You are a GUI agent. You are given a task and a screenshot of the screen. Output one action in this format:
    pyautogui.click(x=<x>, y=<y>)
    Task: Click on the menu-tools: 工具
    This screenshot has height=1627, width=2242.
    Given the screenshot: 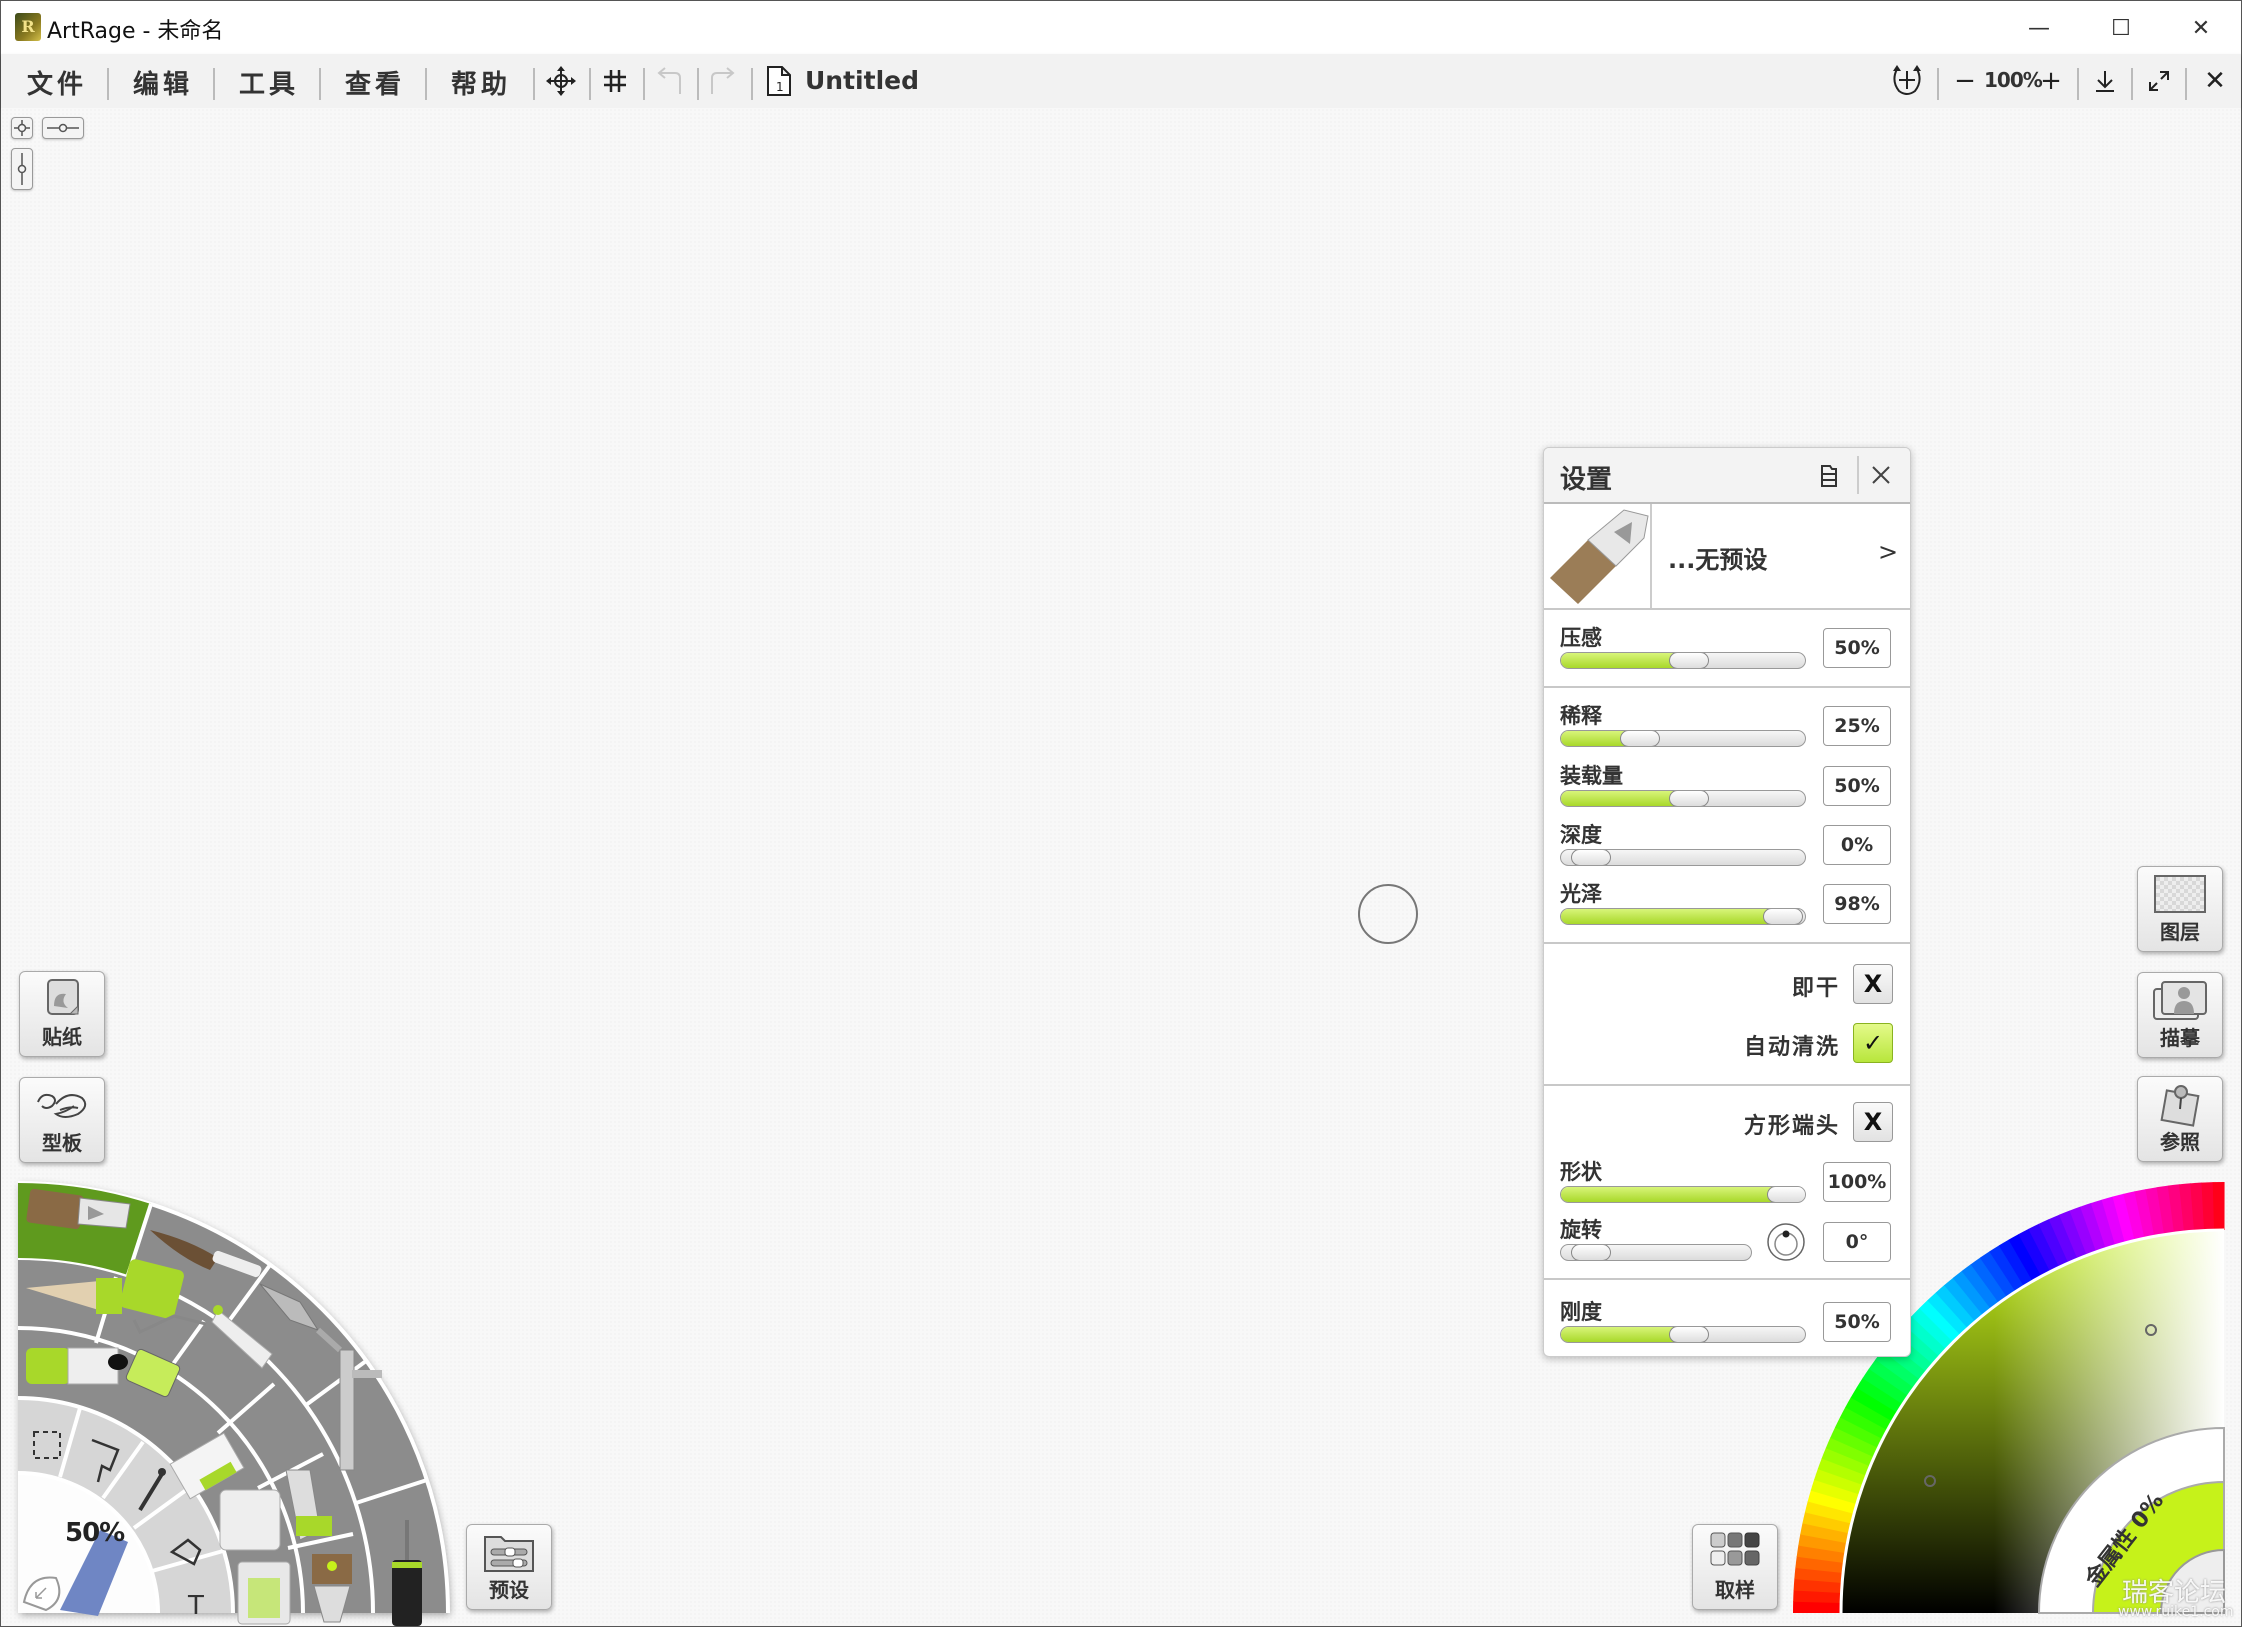 What is the action you would take?
    pyautogui.click(x=269, y=82)
    